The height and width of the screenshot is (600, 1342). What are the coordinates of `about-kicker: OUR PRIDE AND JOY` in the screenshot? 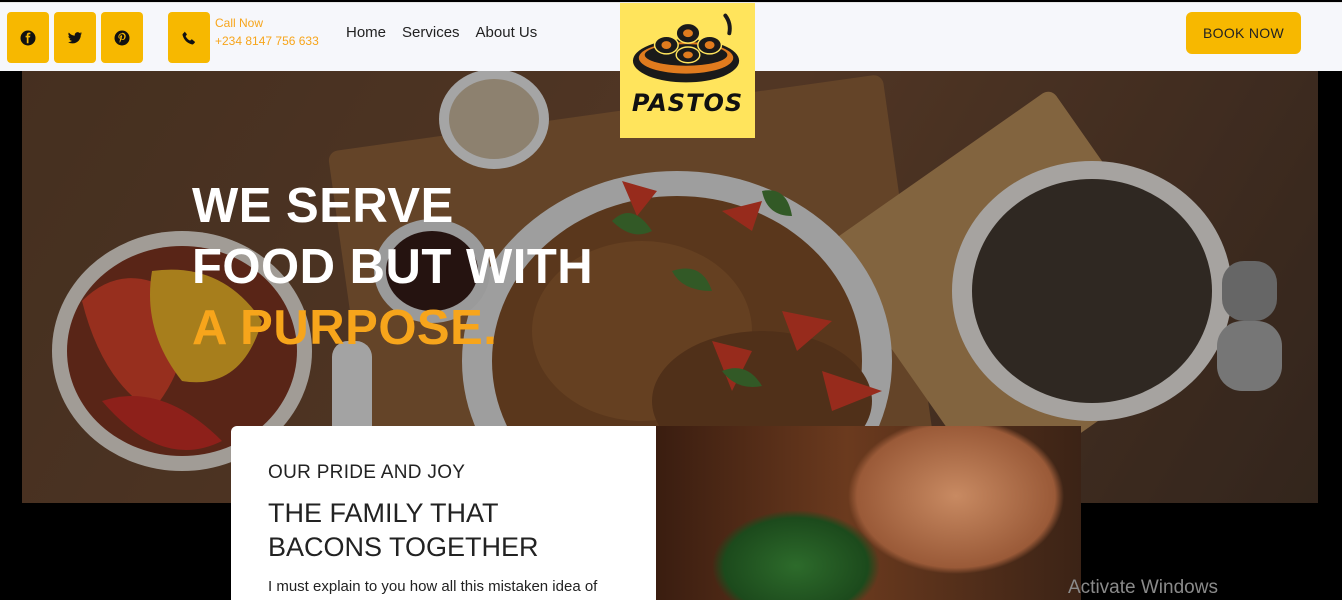 It's located at (367, 472).